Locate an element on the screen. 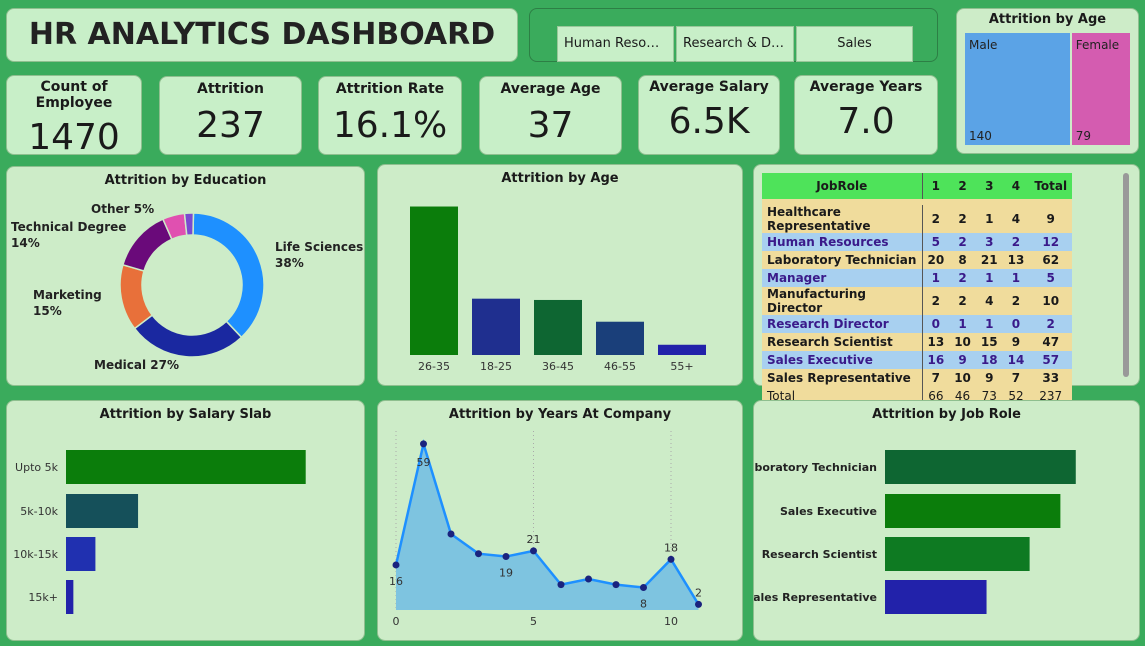 This screenshot has width=1145, height=646. age-tick-label: 18-25 is located at coordinates (496, 366).